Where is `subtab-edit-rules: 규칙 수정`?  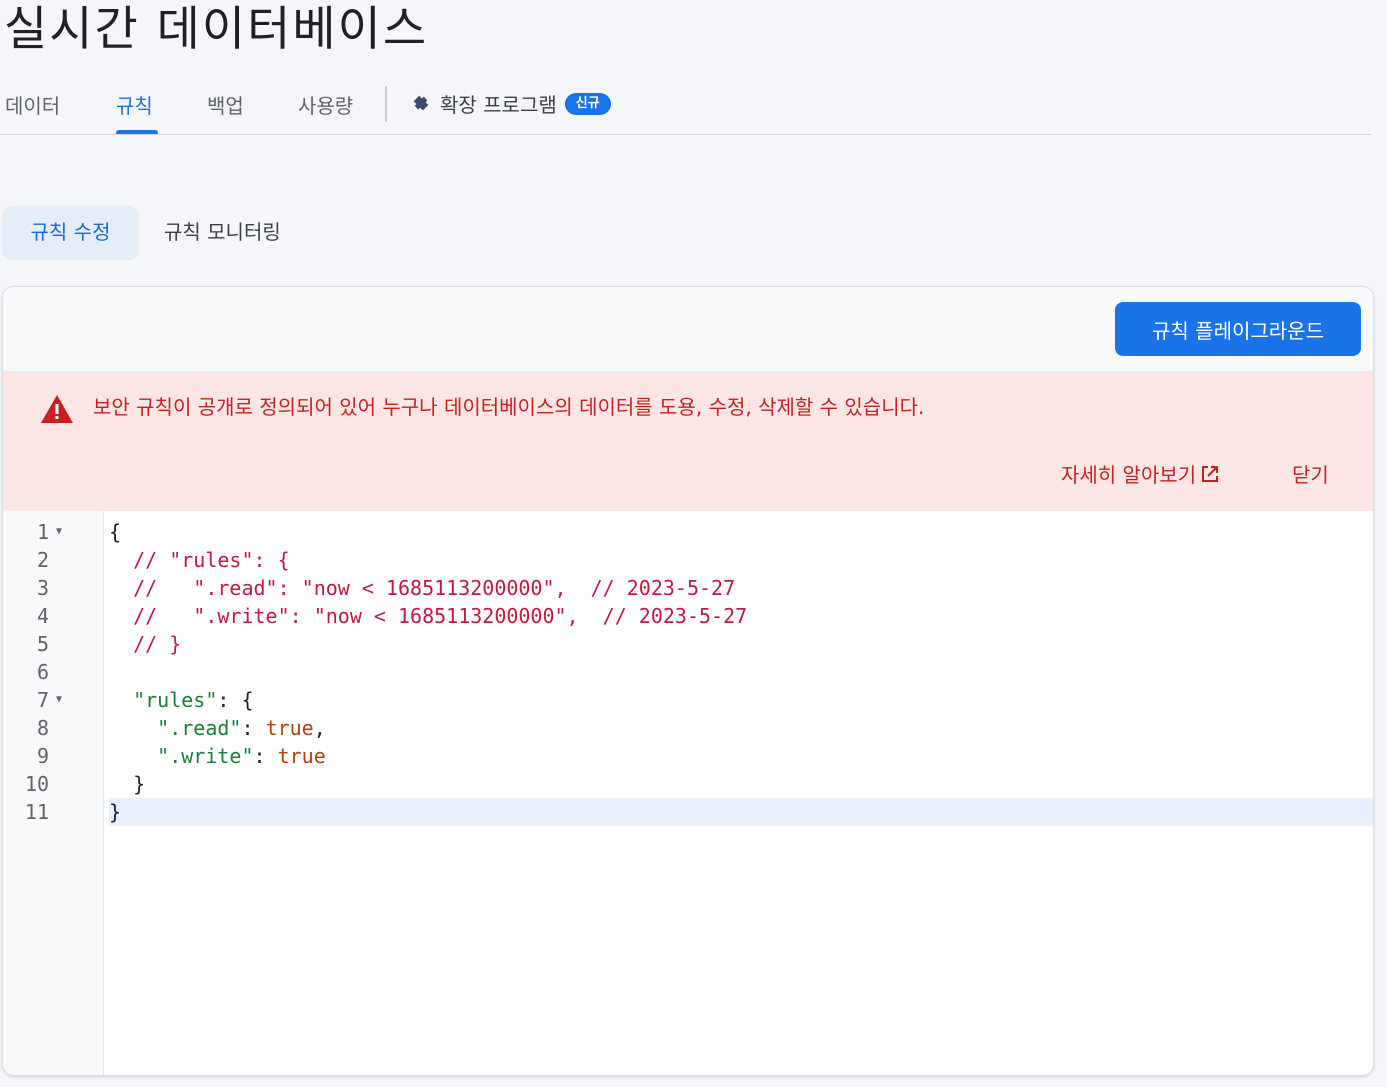
subtab-edit-rules: 규칙 수정 is located at coordinates (70, 233).